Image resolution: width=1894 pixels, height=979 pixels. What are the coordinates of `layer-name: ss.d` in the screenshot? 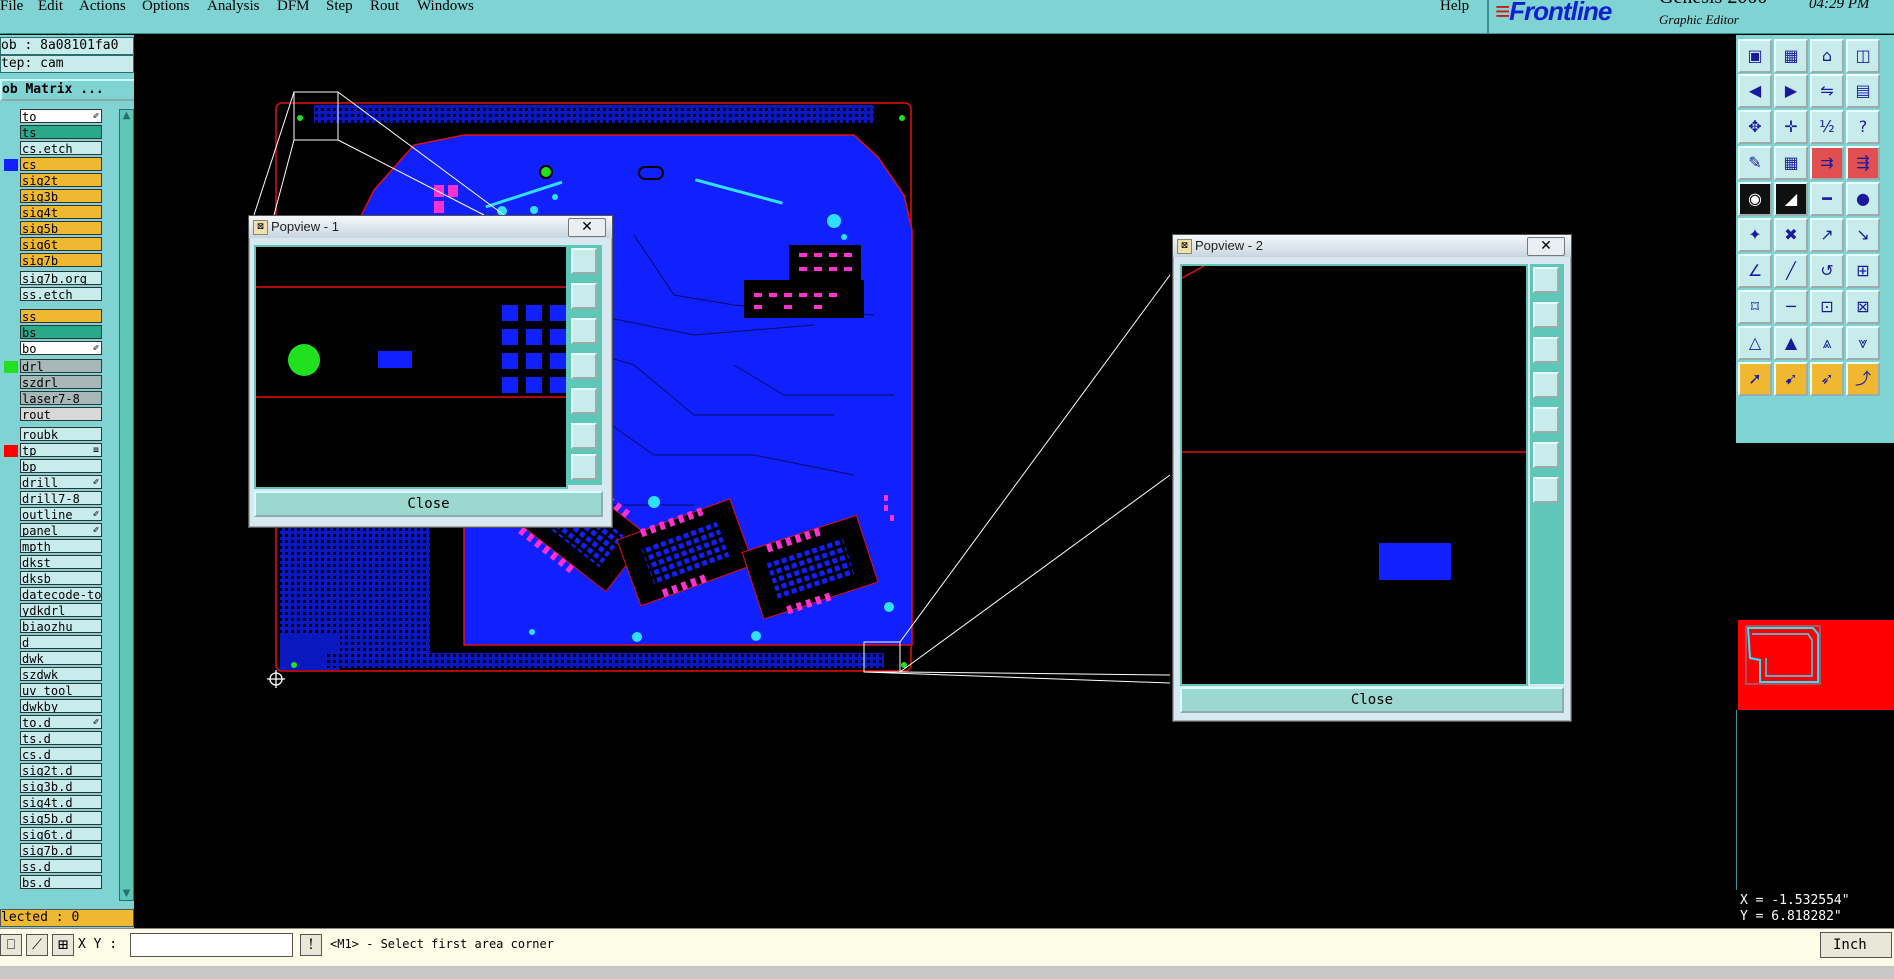 It's located at (61, 866).